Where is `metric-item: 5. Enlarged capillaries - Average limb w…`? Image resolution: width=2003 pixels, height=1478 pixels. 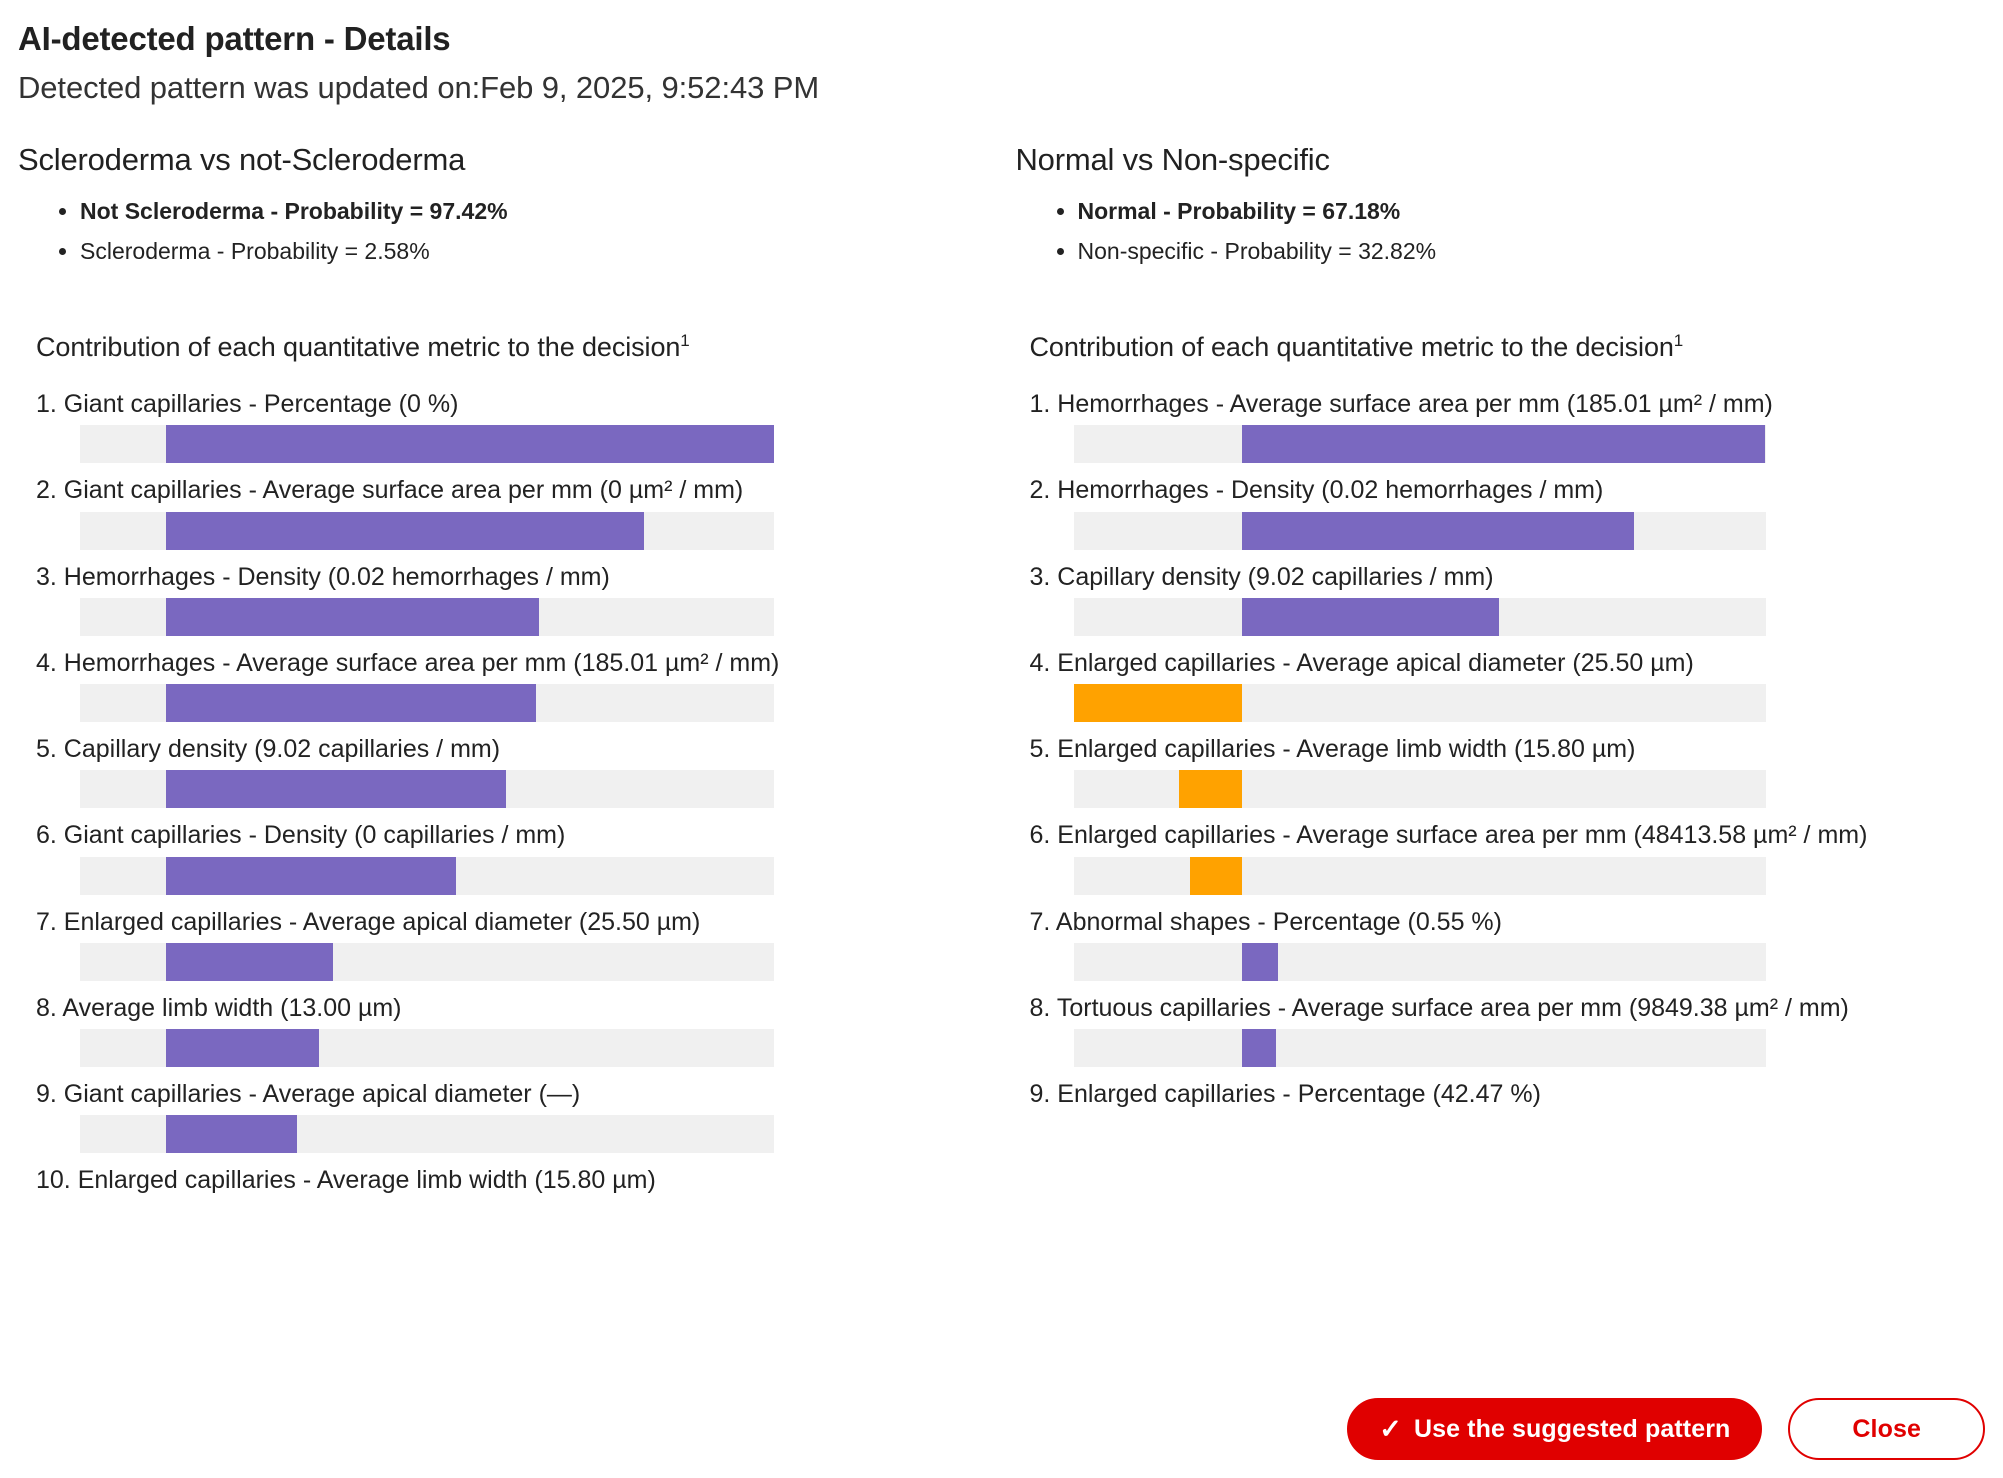
metric-item: 5. Enlarged capillaries - Average limb w… is located at coordinates (1507, 767).